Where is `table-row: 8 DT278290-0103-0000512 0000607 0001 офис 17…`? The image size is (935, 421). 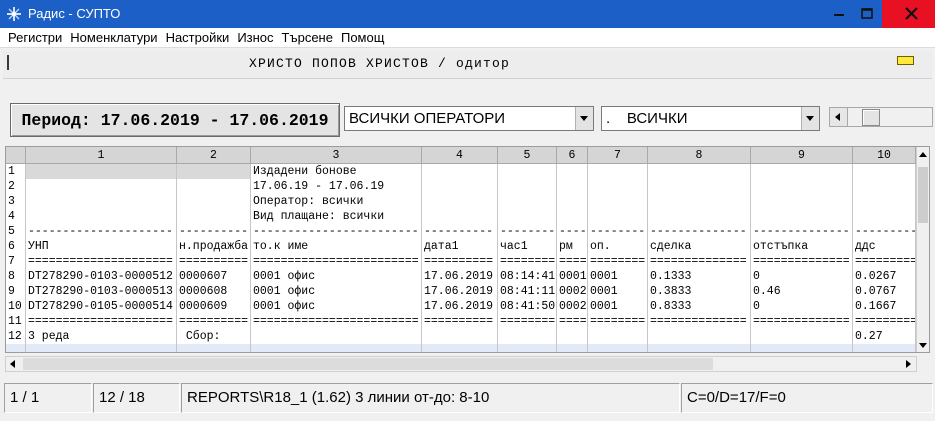 table-row: 8 DT278290-0103-0000512 0000607 0001 офис 17… is located at coordinates (461, 276).